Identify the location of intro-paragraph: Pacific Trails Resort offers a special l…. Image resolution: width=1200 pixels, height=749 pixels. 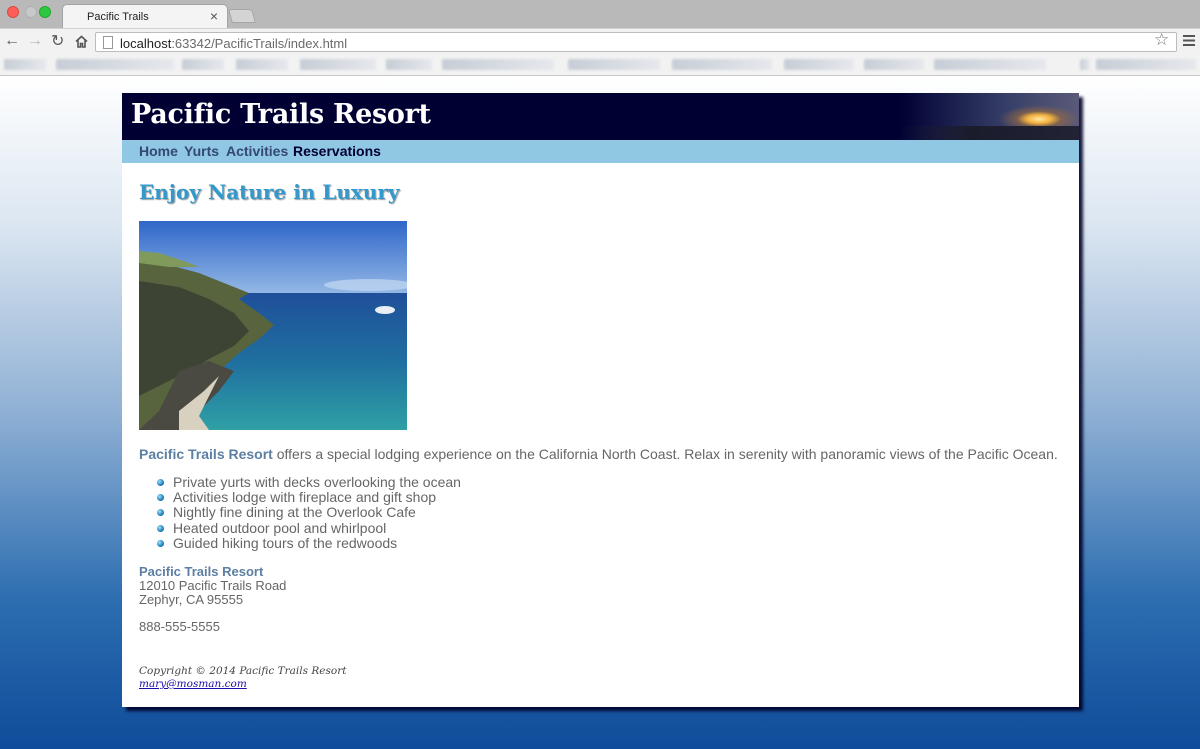
(598, 454).